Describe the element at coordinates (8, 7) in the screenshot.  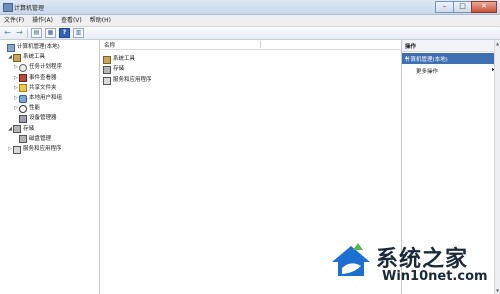
I see `computer-management-icon` at that location.